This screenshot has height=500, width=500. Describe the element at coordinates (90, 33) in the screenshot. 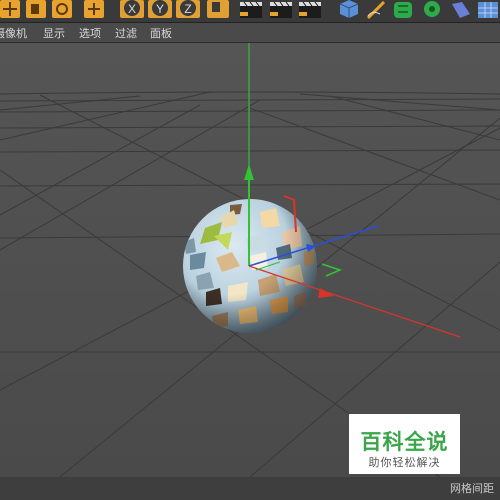

I see `menu-options: 选项` at that location.